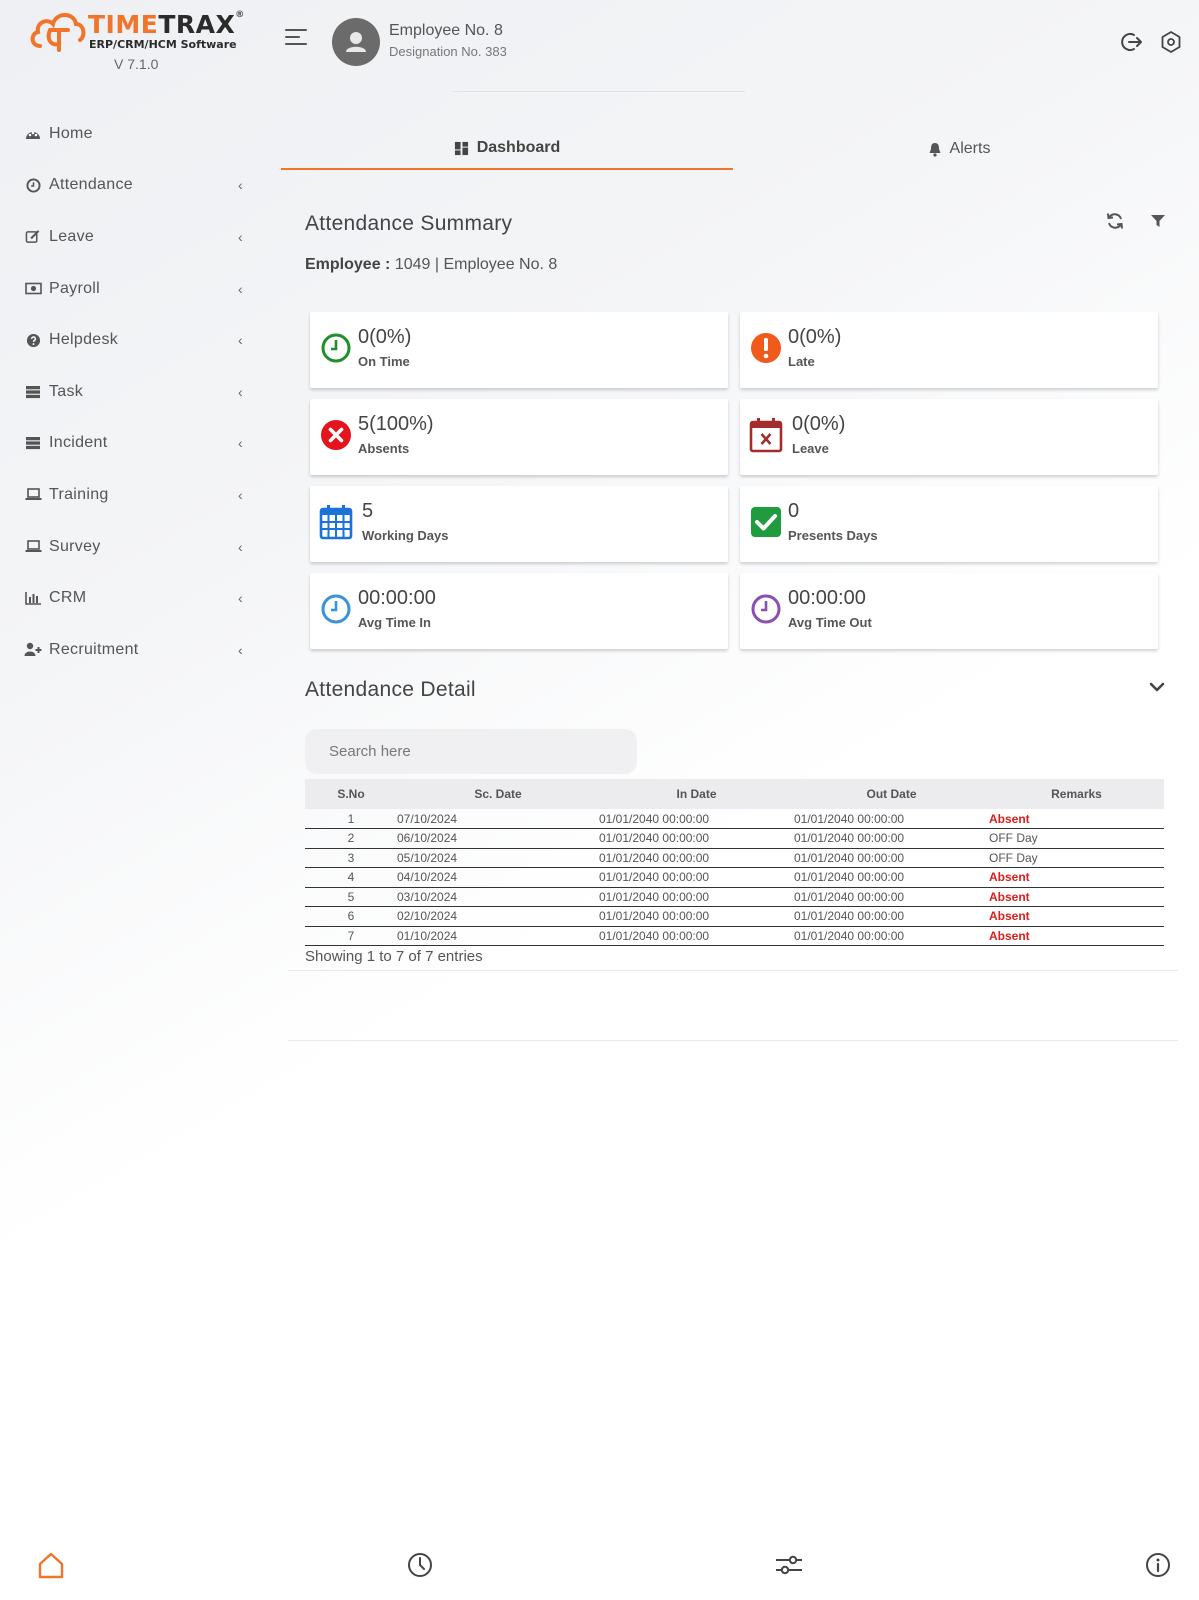 The image size is (1199, 1600). Describe the element at coordinates (498, 916) in the screenshot. I see `cell-sc-date: 02/10/2024` at that location.